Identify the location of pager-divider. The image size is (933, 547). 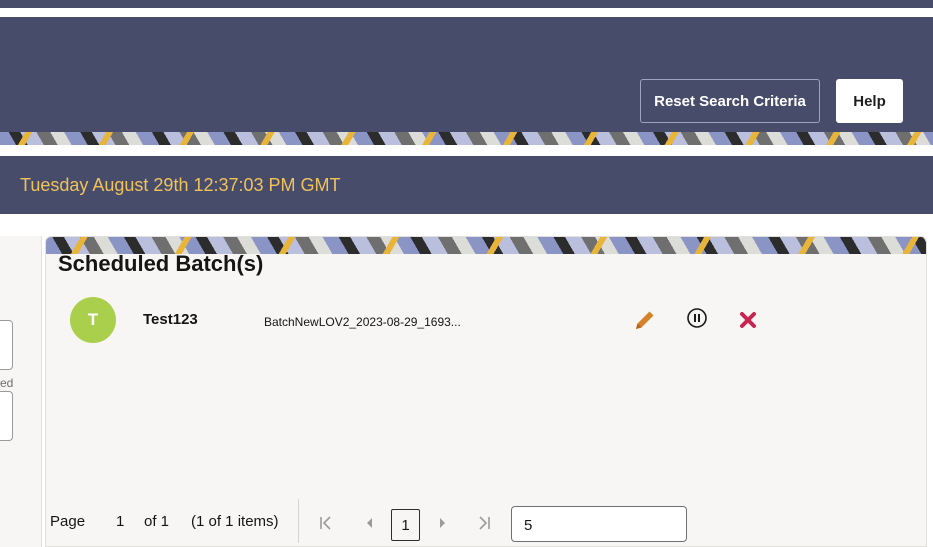
(298, 521).